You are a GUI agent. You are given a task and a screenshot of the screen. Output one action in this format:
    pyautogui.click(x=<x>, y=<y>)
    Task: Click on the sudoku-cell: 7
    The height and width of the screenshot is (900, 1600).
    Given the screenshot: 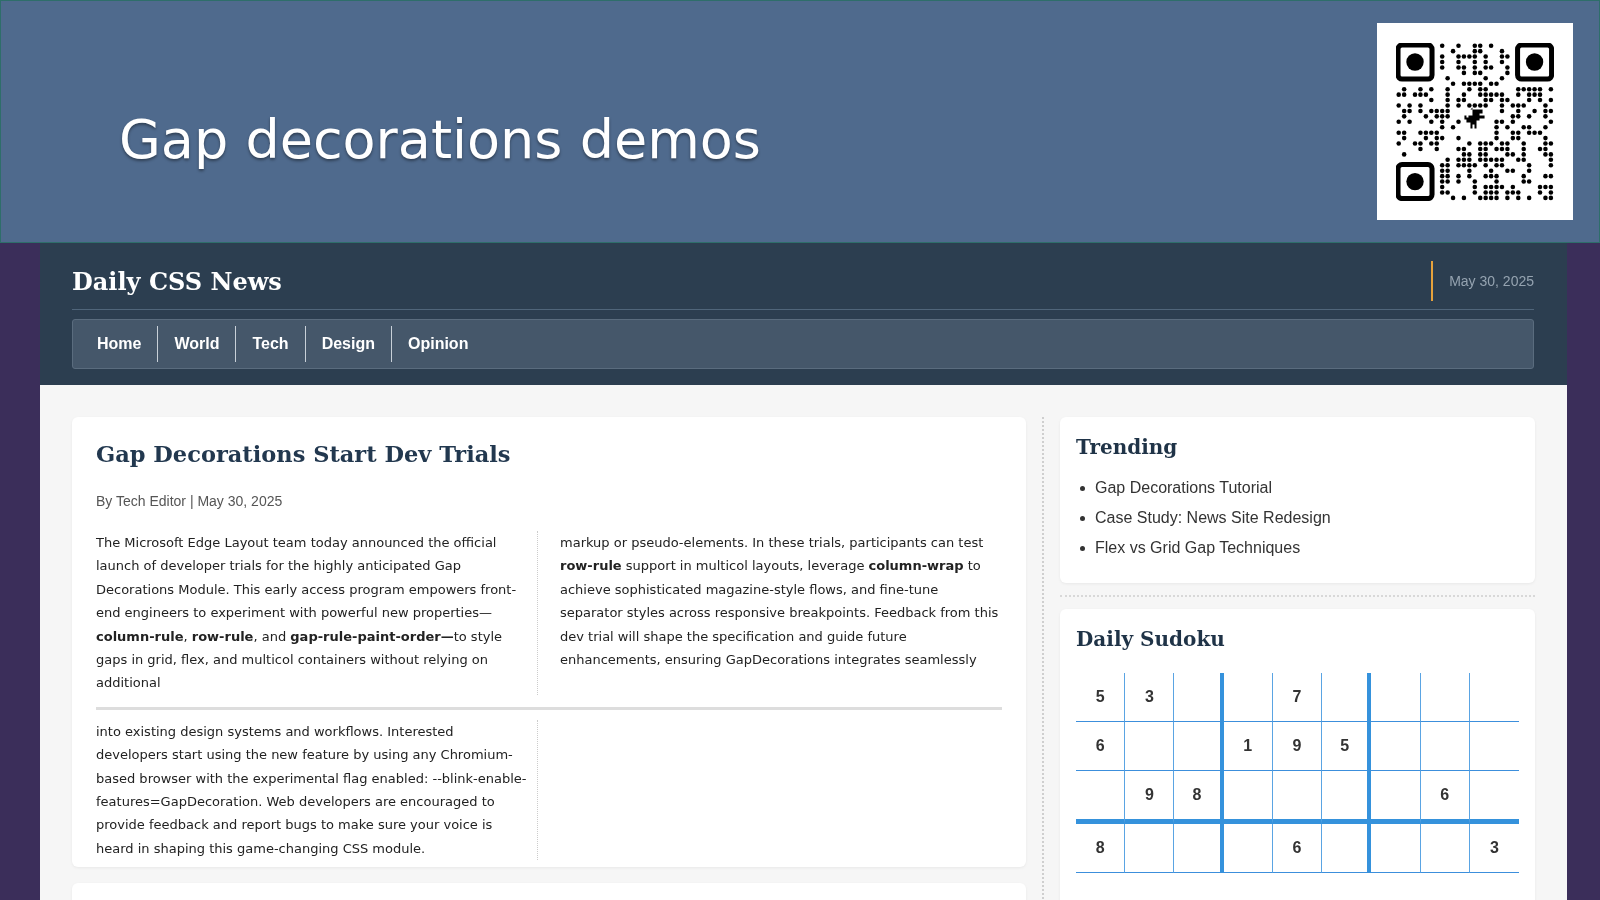 What is the action you would take?
    pyautogui.click(x=1297, y=697)
    